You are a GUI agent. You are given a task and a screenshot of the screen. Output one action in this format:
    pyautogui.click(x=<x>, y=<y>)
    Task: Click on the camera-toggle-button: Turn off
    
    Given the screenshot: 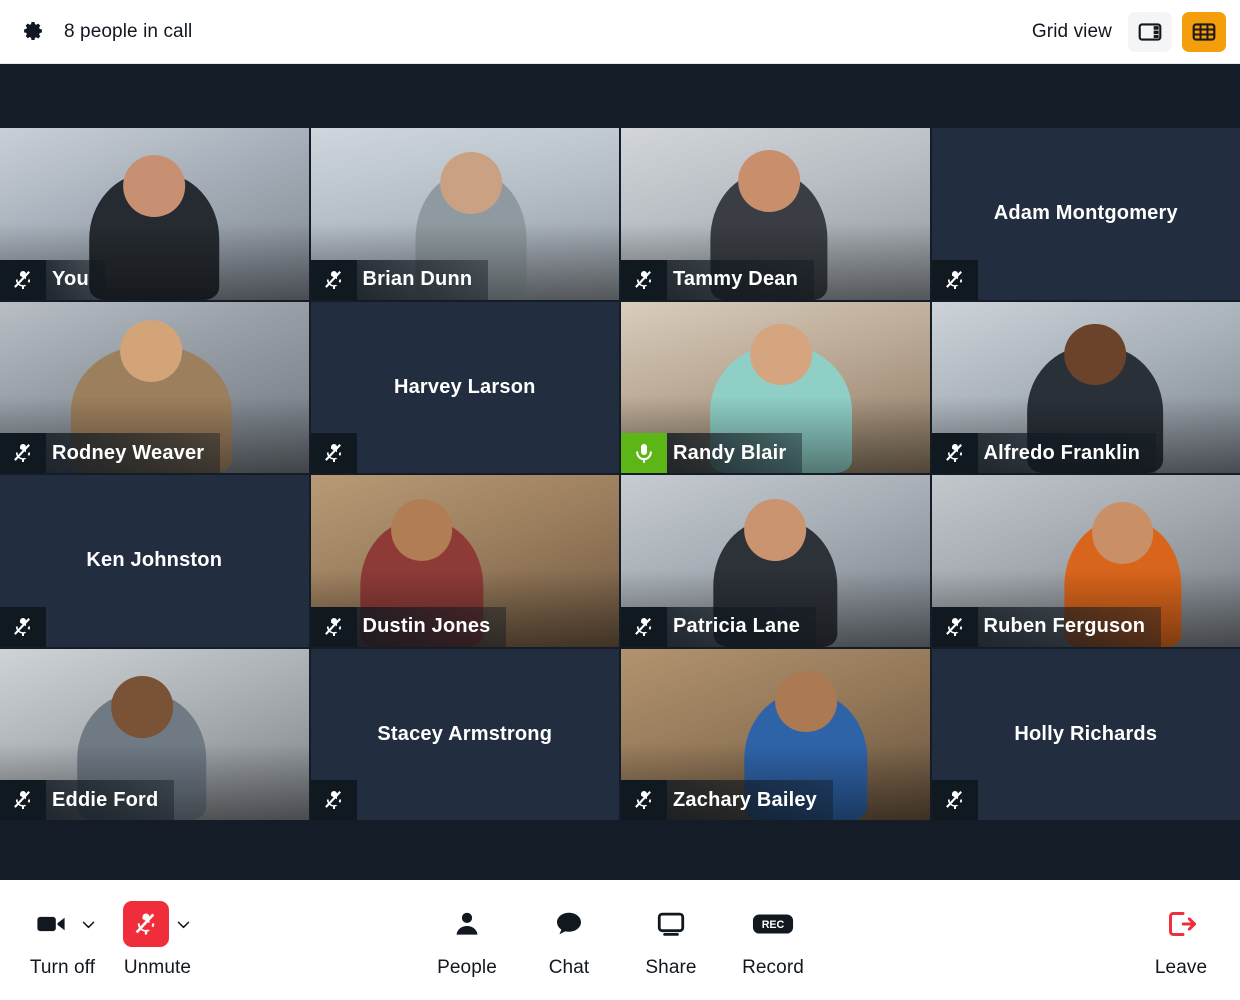 What is the action you would take?
    pyautogui.click(x=62, y=940)
    